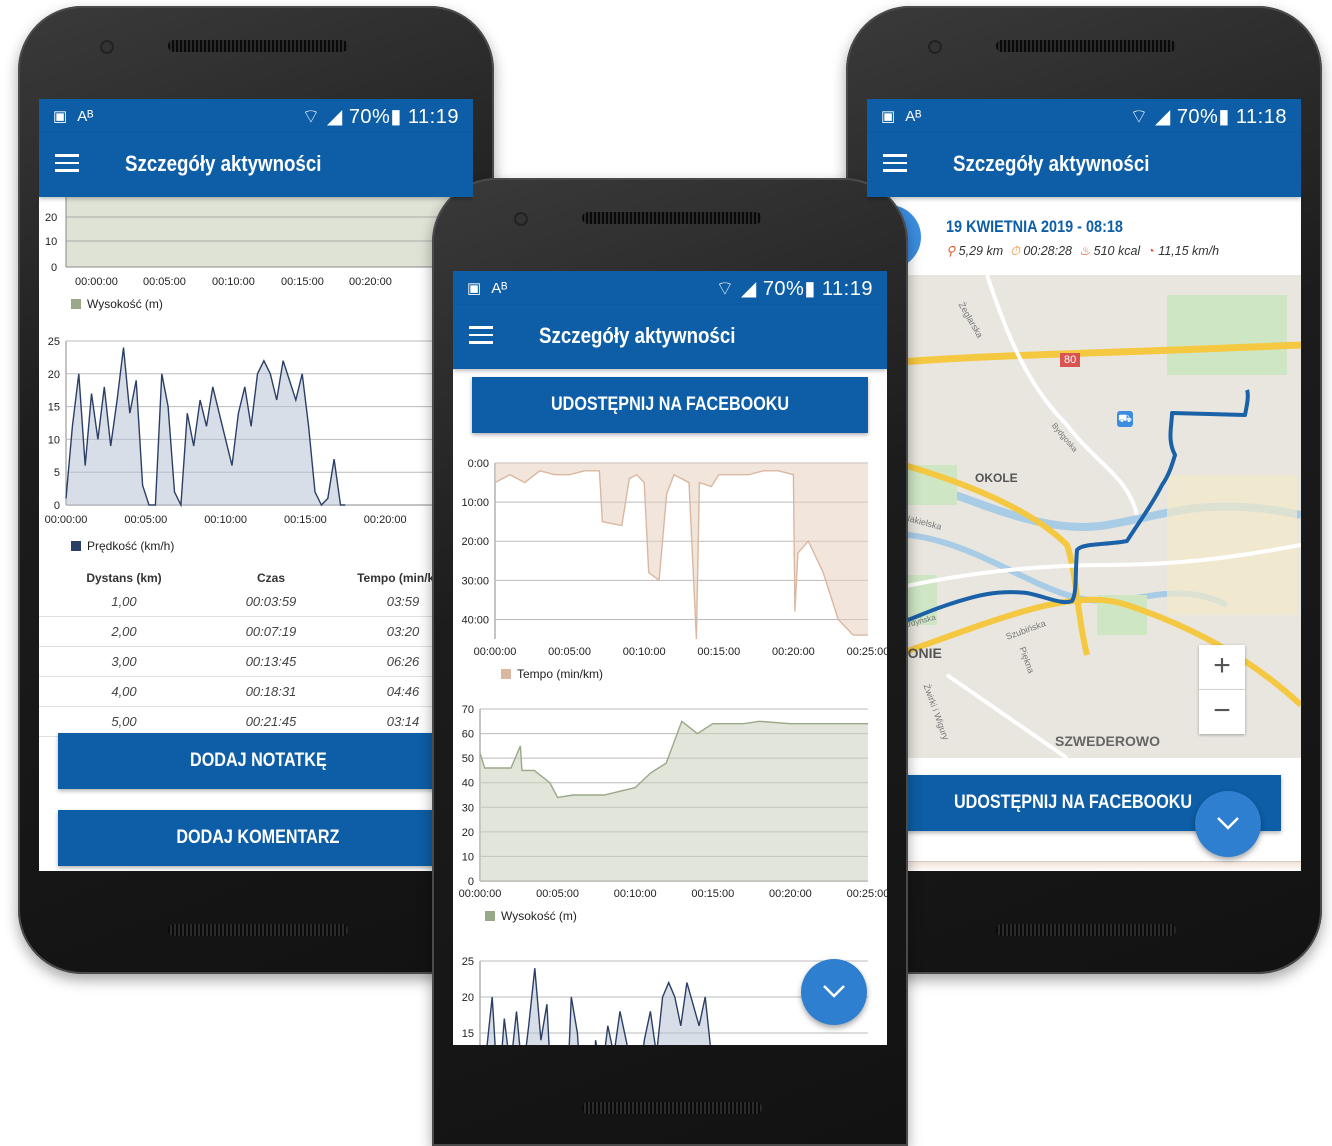 This screenshot has height=1146, width=1332. Describe the element at coordinates (1034, 226) in the screenshot. I see `activity-date: 19 KWIETNIA 2019 - 08:18` at that location.